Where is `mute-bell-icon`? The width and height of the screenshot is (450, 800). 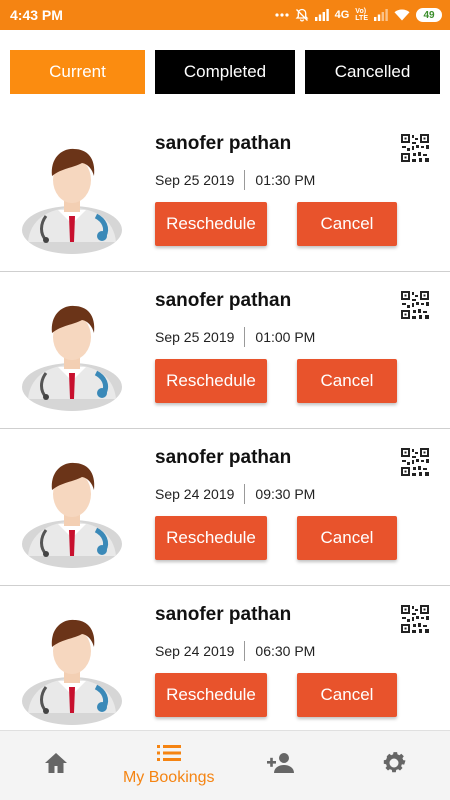 mute-bell-icon is located at coordinates (302, 15).